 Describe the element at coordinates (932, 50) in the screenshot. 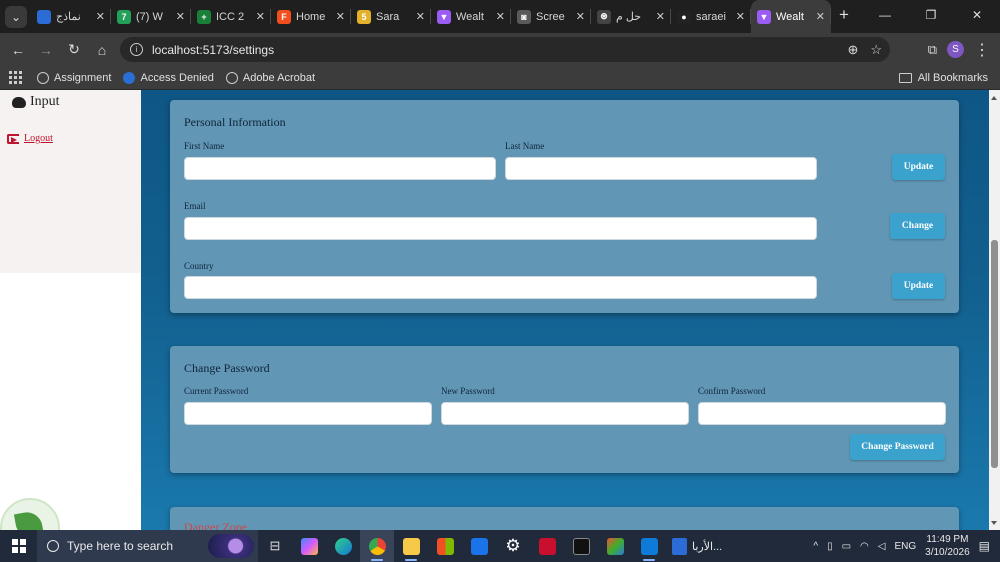

I see `extensions-icon: ⧉` at that location.